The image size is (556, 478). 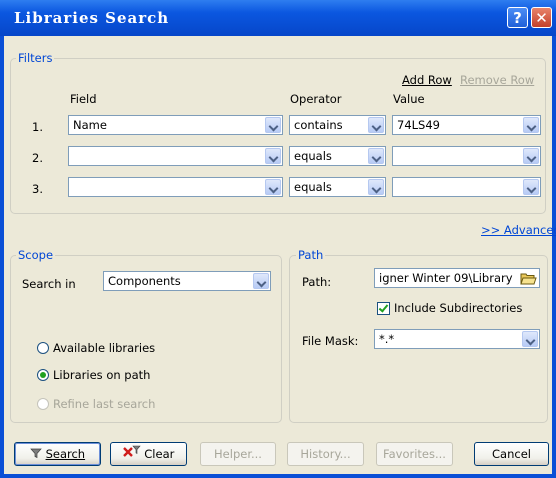 I want to click on help-button: ?, so click(x=517, y=17).